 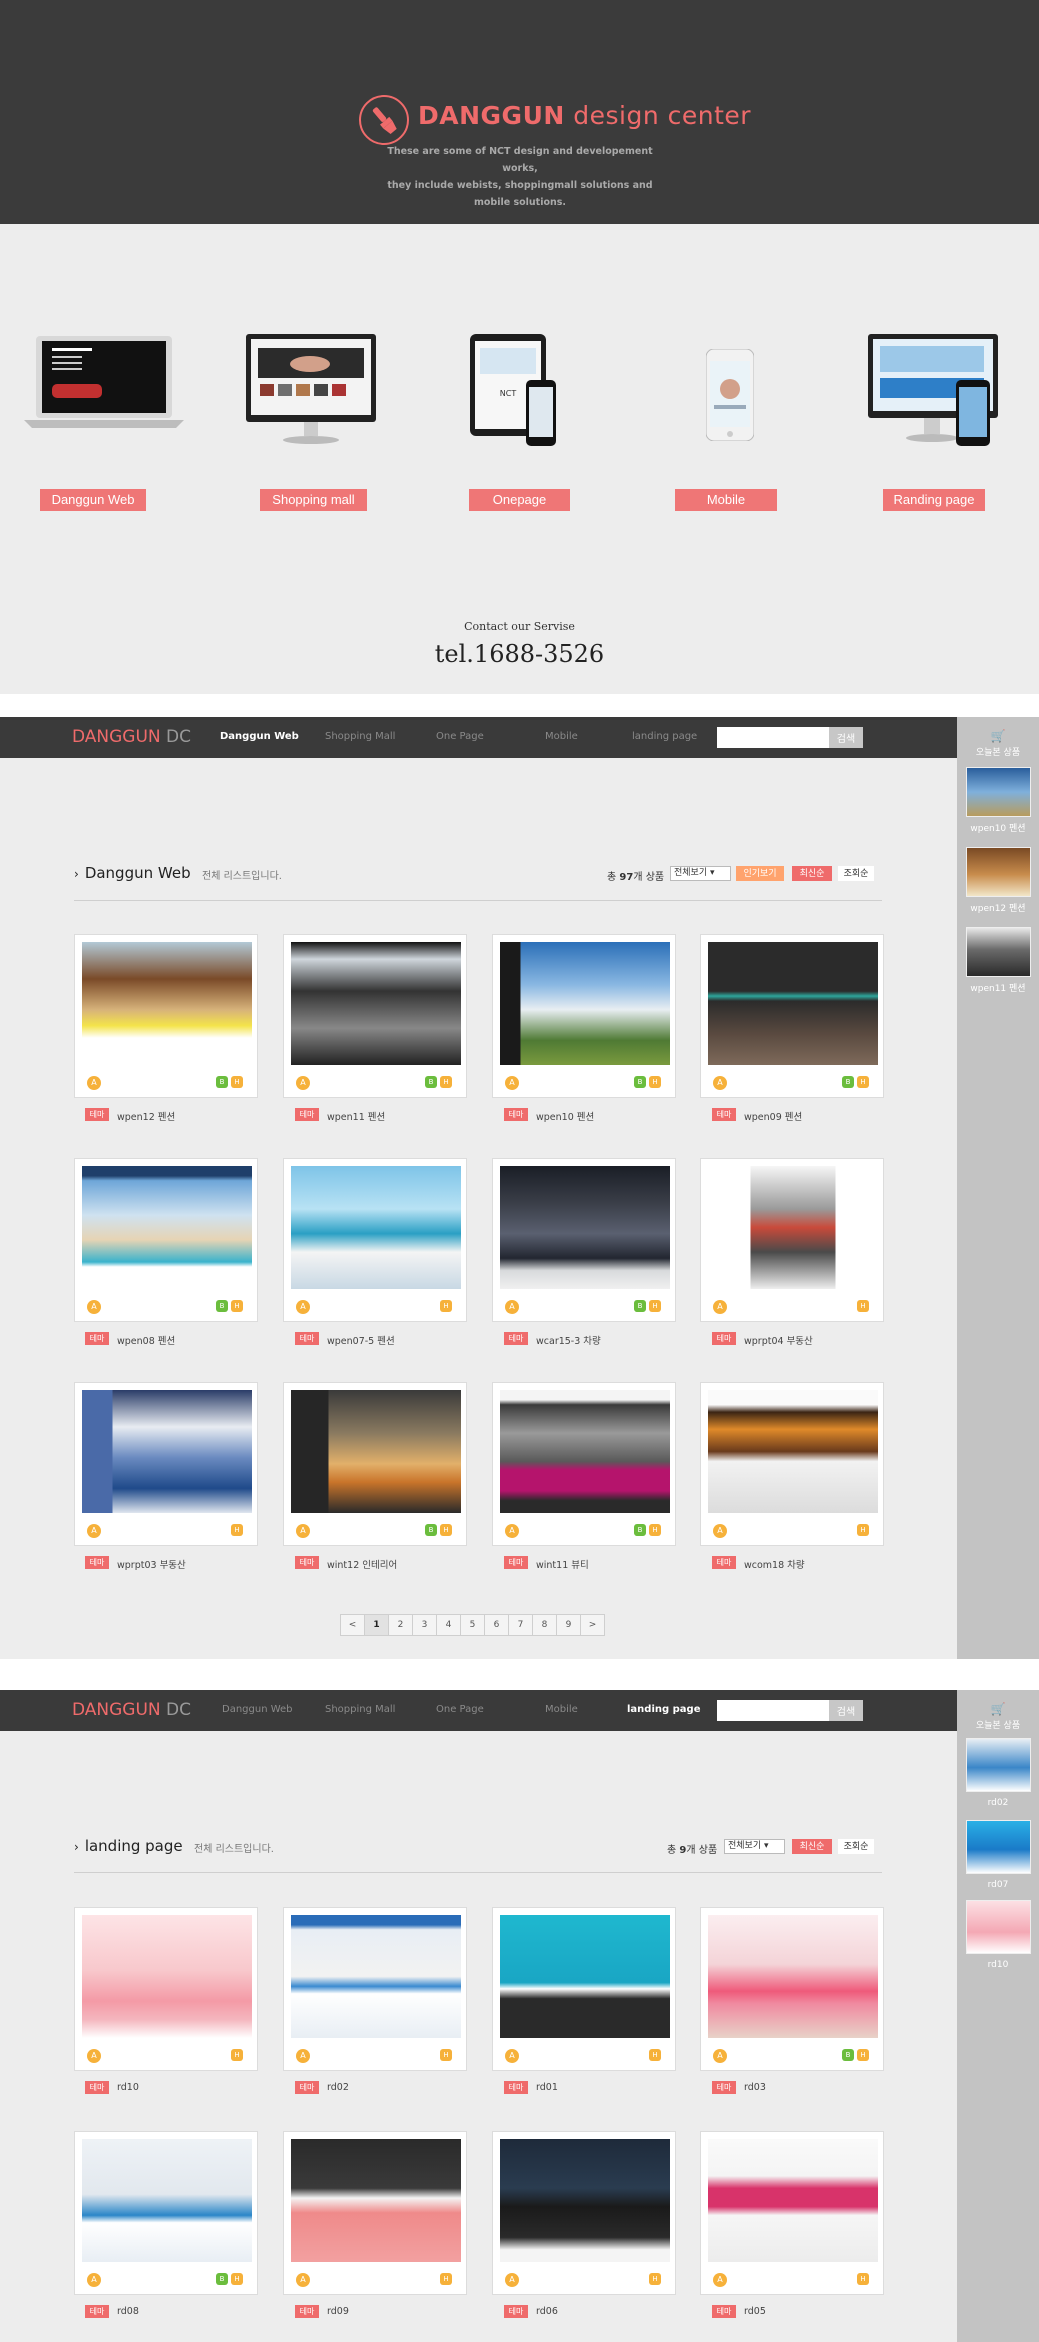 What do you see at coordinates (760, 873) in the screenshot?
I see `sort-popular-button: 인기보기` at bounding box center [760, 873].